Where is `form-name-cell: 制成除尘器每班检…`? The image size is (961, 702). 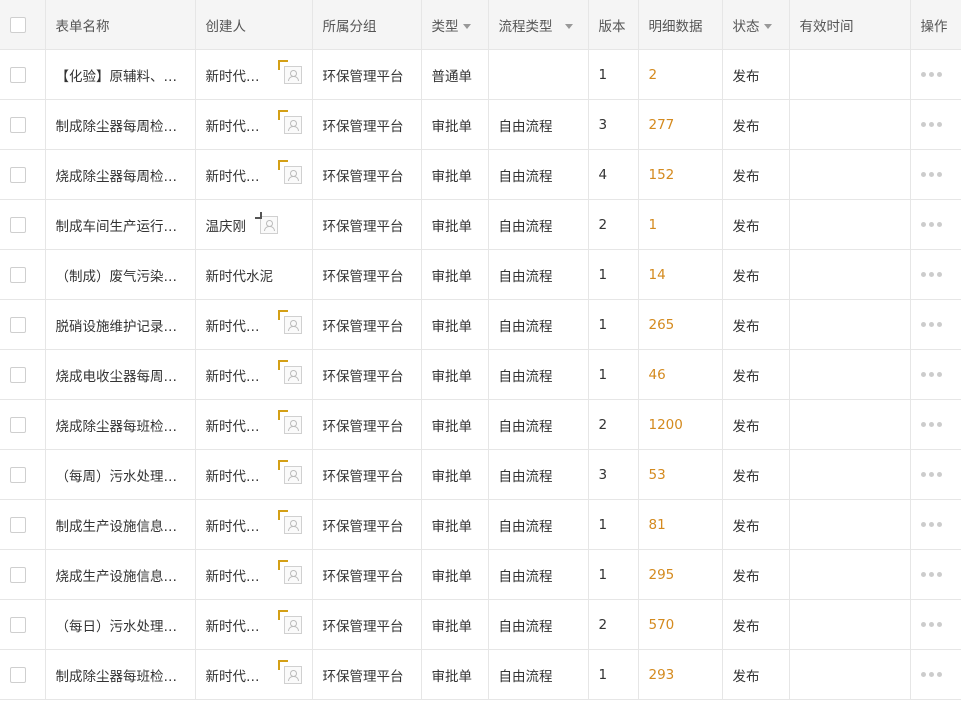 form-name-cell: 制成除尘器每班检… is located at coordinates (120, 674).